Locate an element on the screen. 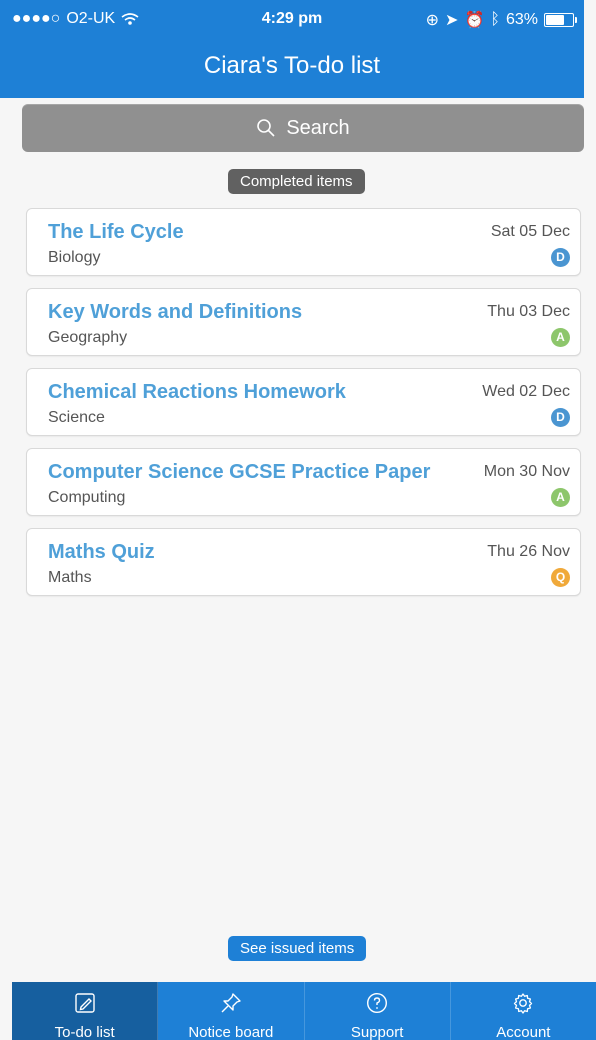  status-badge: Q is located at coordinates (560, 577).